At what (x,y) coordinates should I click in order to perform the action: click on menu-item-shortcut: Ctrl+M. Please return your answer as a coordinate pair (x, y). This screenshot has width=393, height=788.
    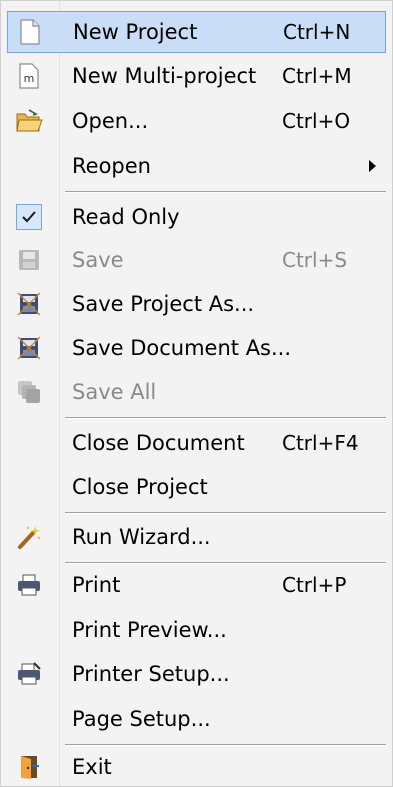
    Looking at the image, I should click on (317, 76).